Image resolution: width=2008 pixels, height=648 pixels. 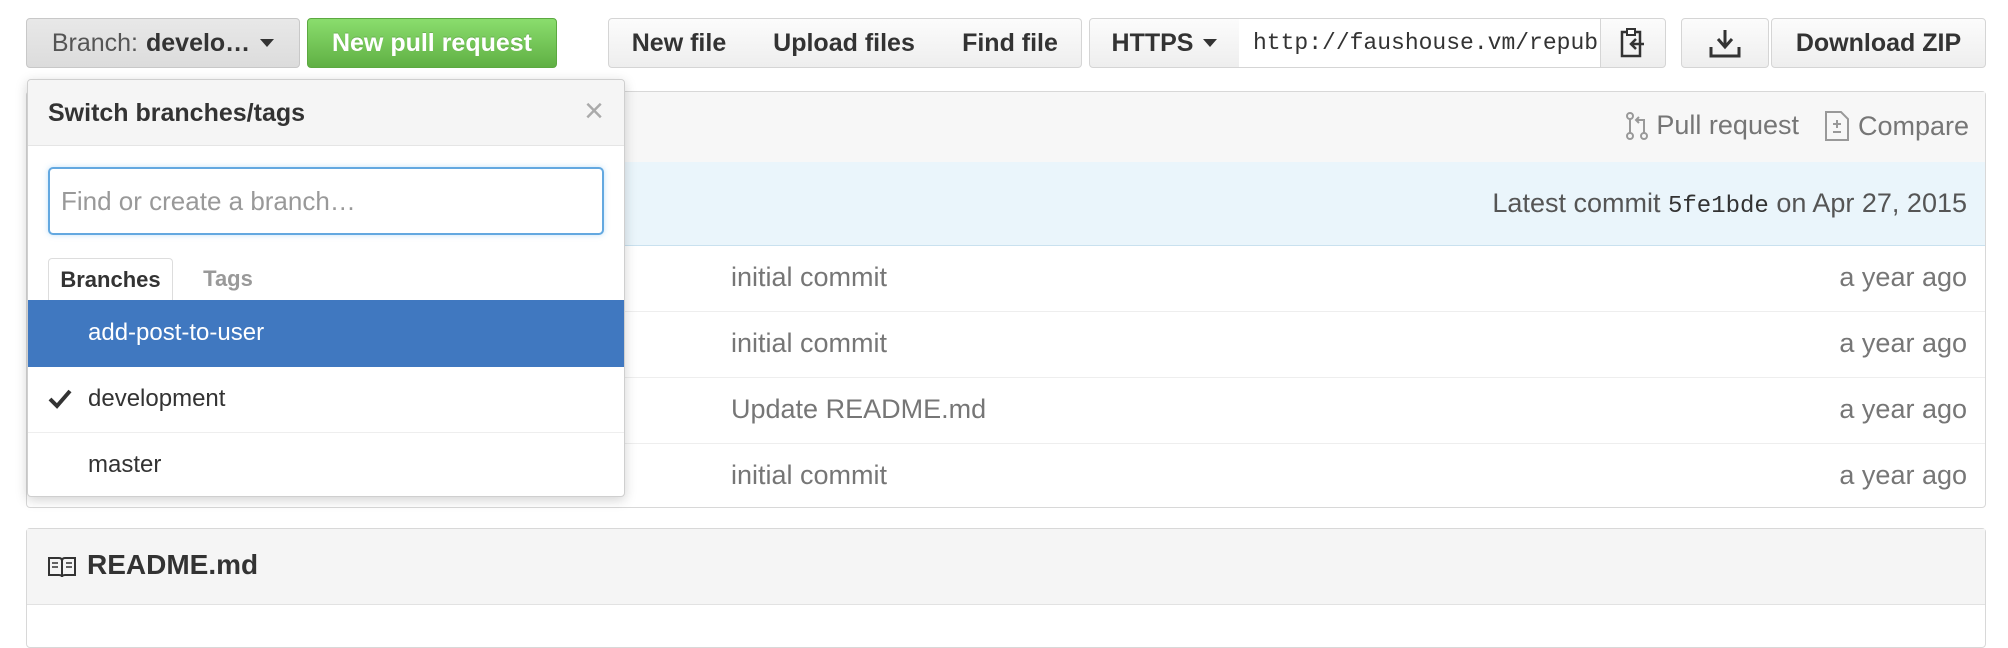 What do you see at coordinates (1718, 206) in the screenshot?
I see `latest-commit-sha: 5fe1bde` at bounding box center [1718, 206].